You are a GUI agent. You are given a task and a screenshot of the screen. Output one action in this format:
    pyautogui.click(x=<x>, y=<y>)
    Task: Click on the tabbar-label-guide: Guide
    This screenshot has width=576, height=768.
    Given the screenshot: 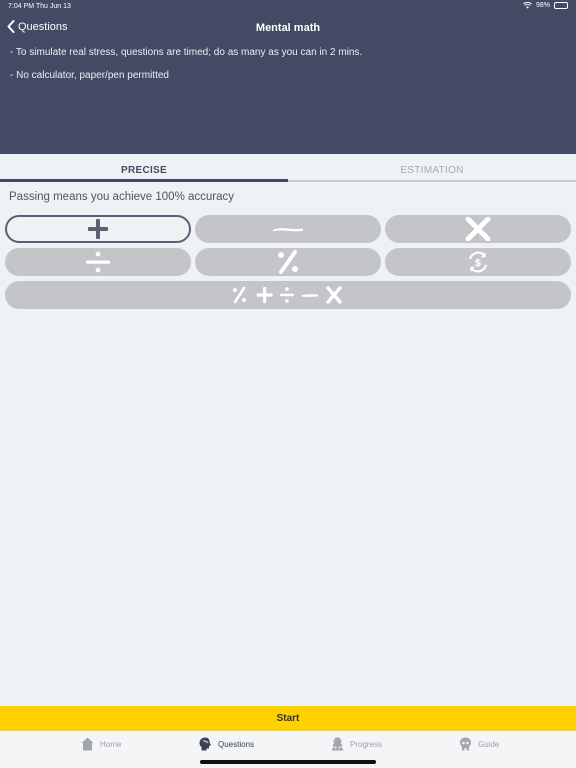 What is the action you would take?
    pyautogui.click(x=489, y=744)
    